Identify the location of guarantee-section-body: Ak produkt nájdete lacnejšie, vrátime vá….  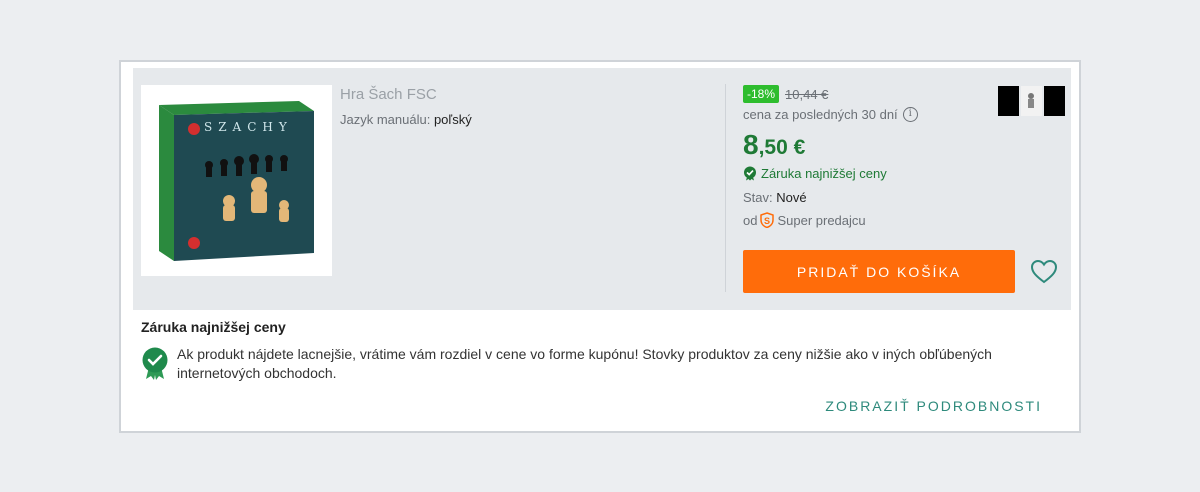
(601, 364).